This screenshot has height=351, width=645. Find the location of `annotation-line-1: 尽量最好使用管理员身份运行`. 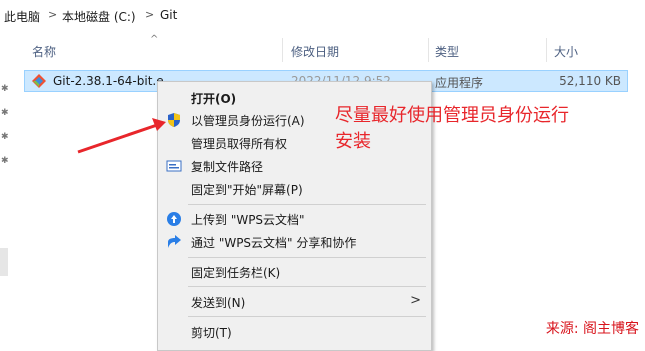

annotation-line-1: 尽量最好使用管理员身份运行 is located at coordinates (452, 115).